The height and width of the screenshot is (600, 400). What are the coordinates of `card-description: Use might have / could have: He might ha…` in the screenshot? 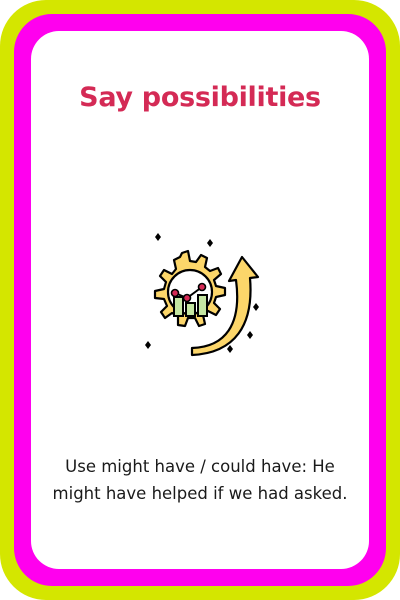 It's located at (200, 480).